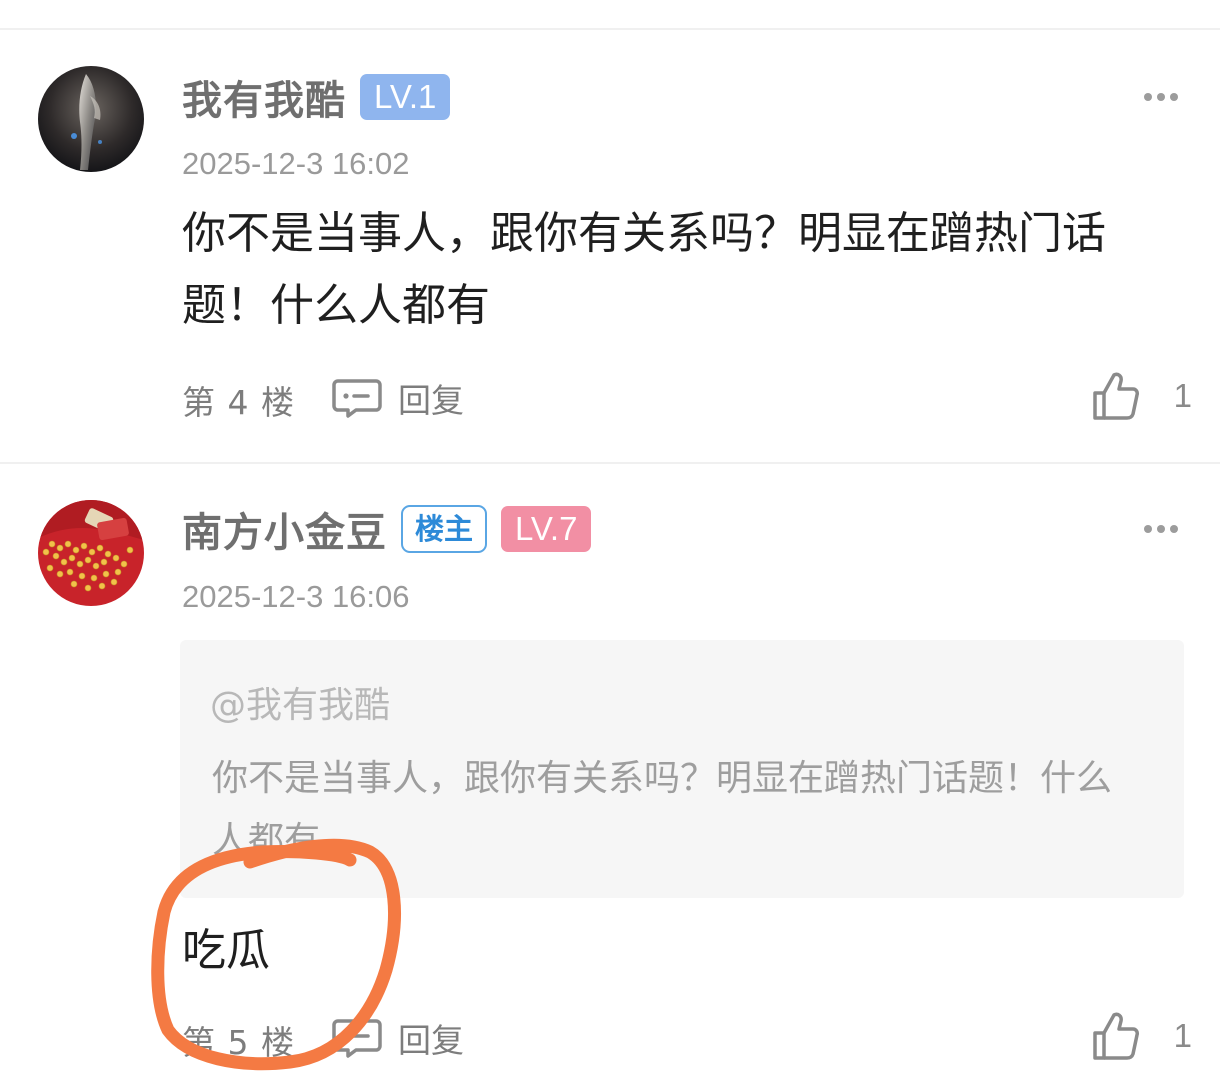 Image resolution: width=1220 pixels, height=1077 pixels. Describe the element at coordinates (296, 596) in the screenshot. I see `timestamp: 2025-12-3 16:06` at that location.